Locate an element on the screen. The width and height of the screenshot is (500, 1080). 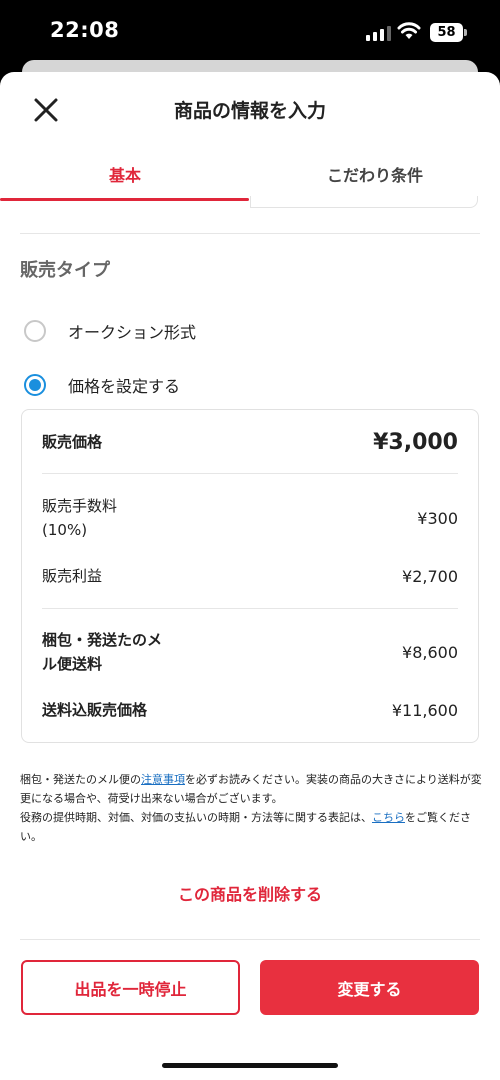
fee-label-line2: (10%) is located at coordinates (65, 530).